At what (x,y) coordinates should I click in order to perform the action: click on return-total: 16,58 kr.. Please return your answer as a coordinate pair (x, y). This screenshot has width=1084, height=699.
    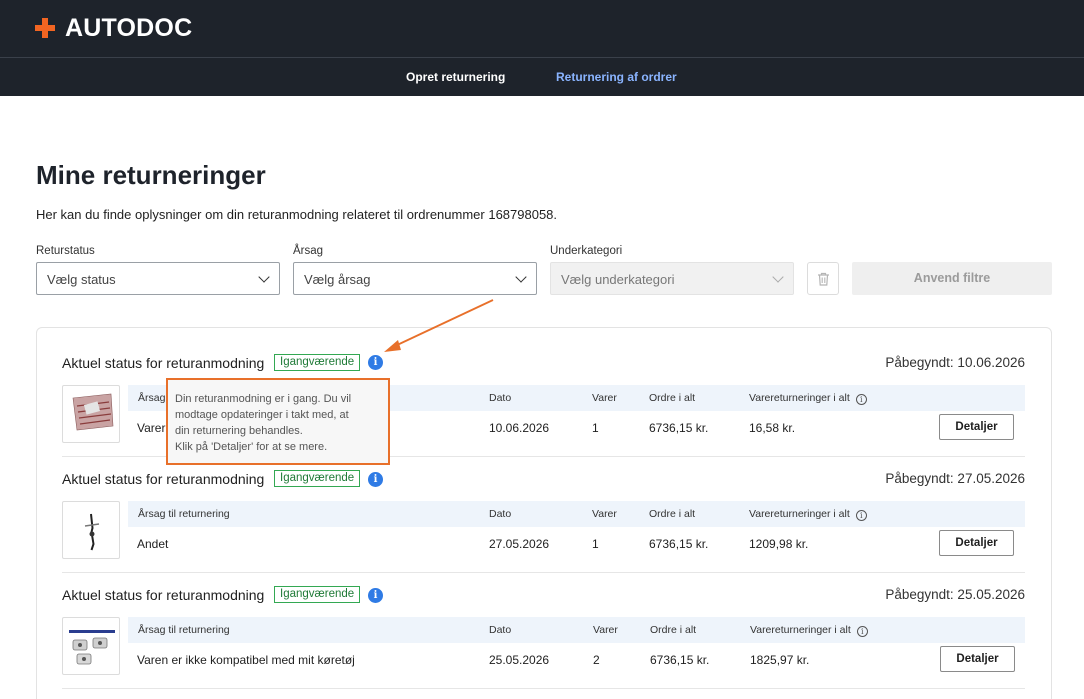
    Looking at the image, I should click on (772, 428).